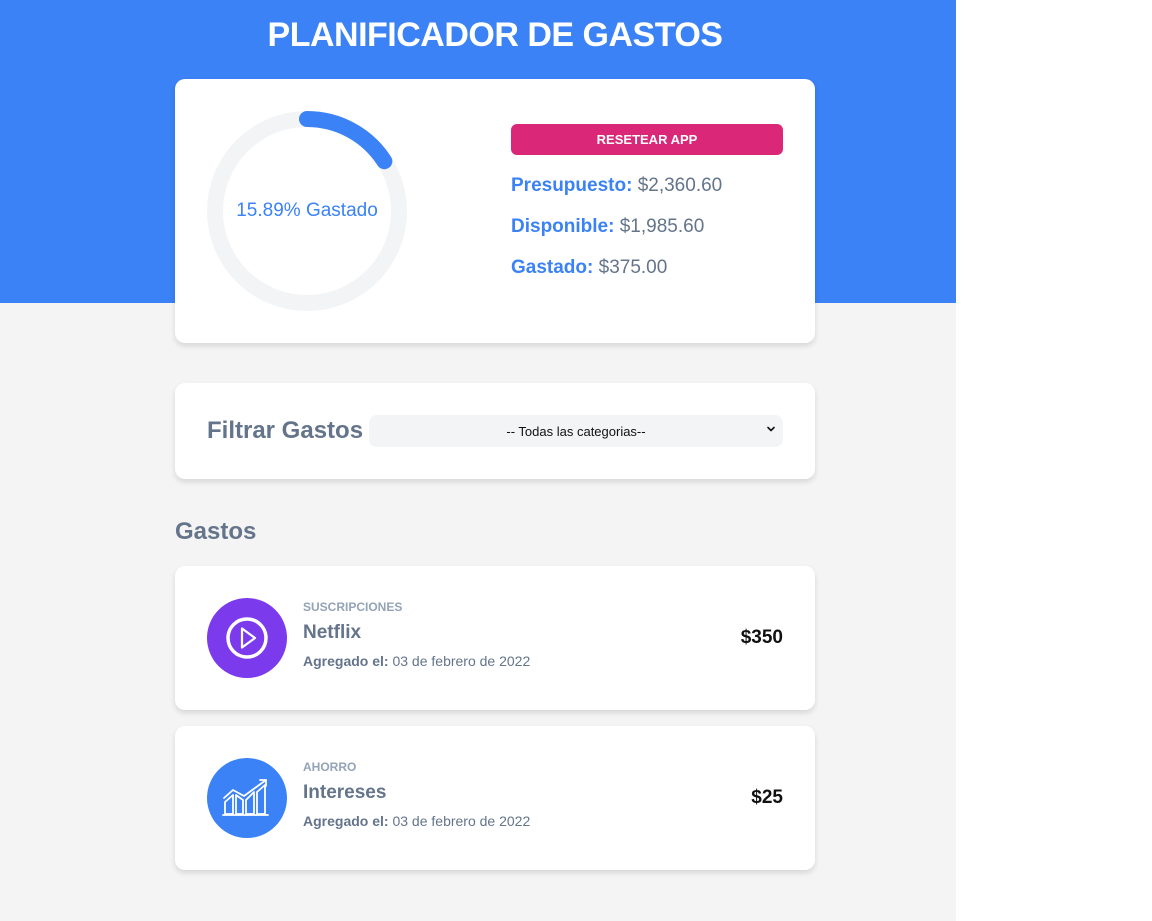 The height and width of the screenshot is (921, 1152). I want to click on budget-spent-value: $375.00, so click(633, 267).